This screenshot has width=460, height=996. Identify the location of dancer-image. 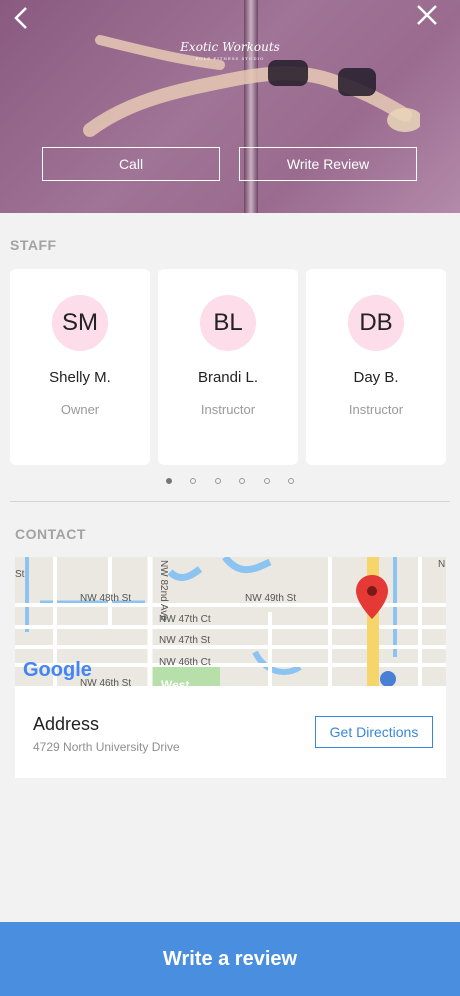
(251, 86).